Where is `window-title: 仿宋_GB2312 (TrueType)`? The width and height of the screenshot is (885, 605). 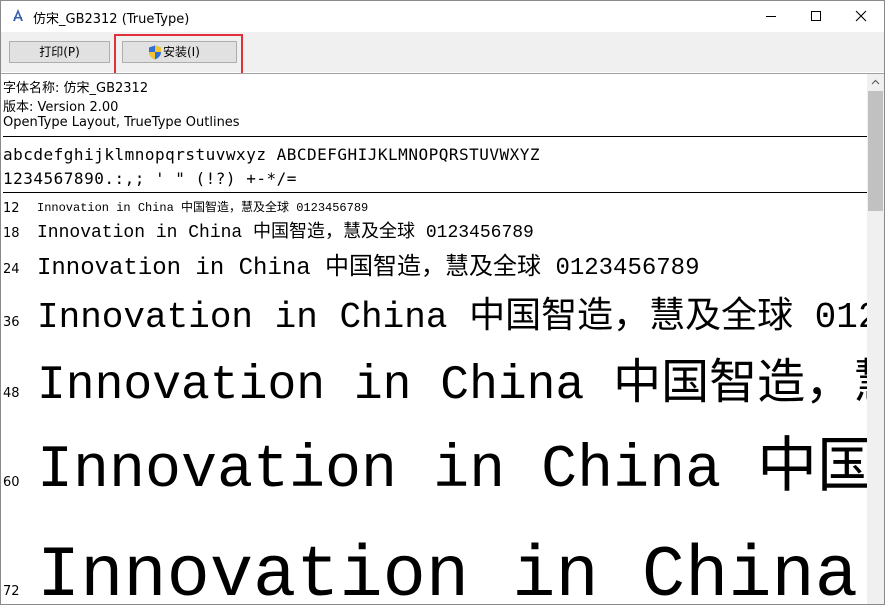
window-title: 仿宋_GB2312 (TrueType) is located at coordinates (111, 19).